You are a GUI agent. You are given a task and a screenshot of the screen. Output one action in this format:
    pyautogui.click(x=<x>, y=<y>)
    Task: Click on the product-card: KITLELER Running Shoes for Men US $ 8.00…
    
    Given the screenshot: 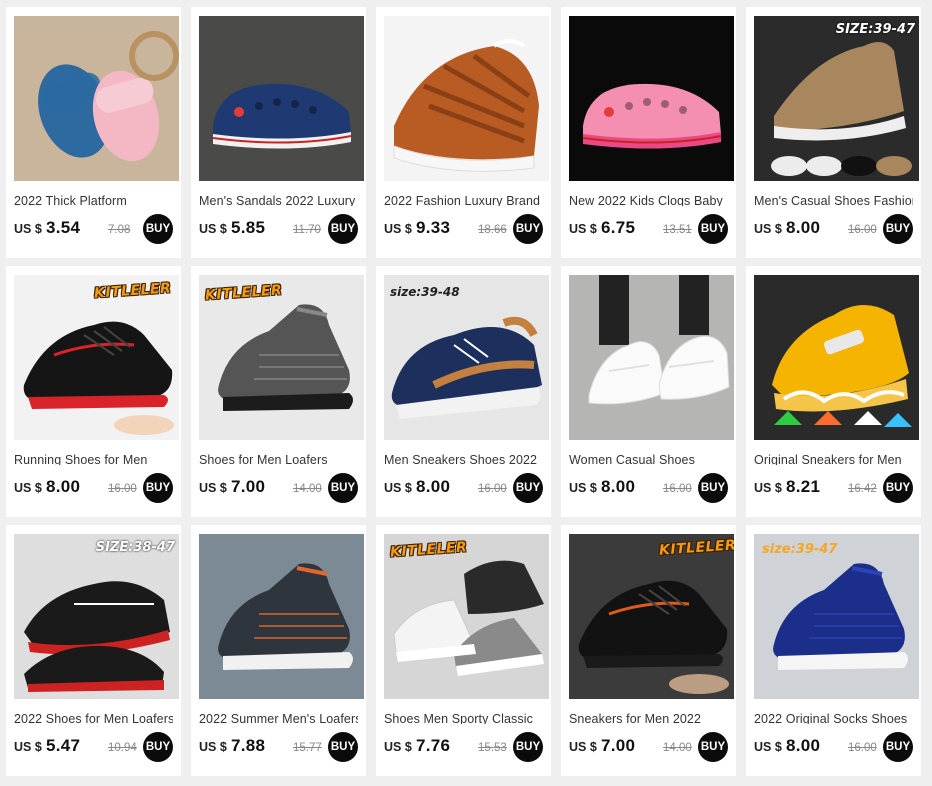 What is the action you would take?
    pyautogui.click(x=93, y=391)
    